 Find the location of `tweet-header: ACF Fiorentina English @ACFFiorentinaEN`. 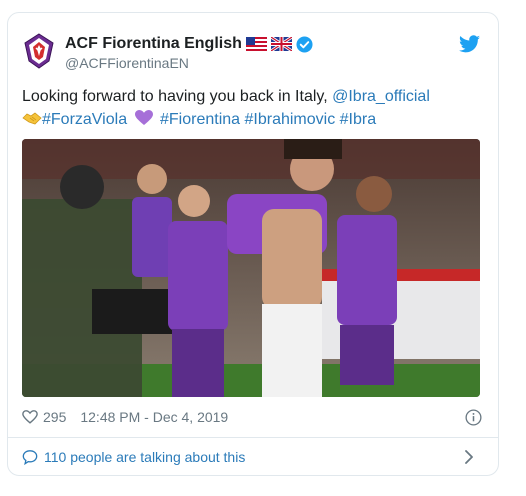

tweet-header: ACF Fiorentina English @ACFFiorentinaEN is located at coordinates (253, 47).